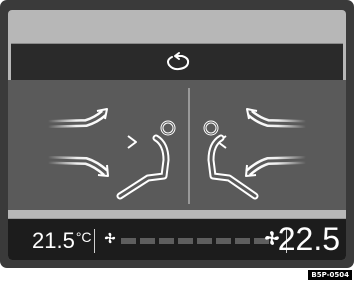 The height and width of the screenshot is (281, 354). I want to click on recirculation-bar, so click(177, 62).